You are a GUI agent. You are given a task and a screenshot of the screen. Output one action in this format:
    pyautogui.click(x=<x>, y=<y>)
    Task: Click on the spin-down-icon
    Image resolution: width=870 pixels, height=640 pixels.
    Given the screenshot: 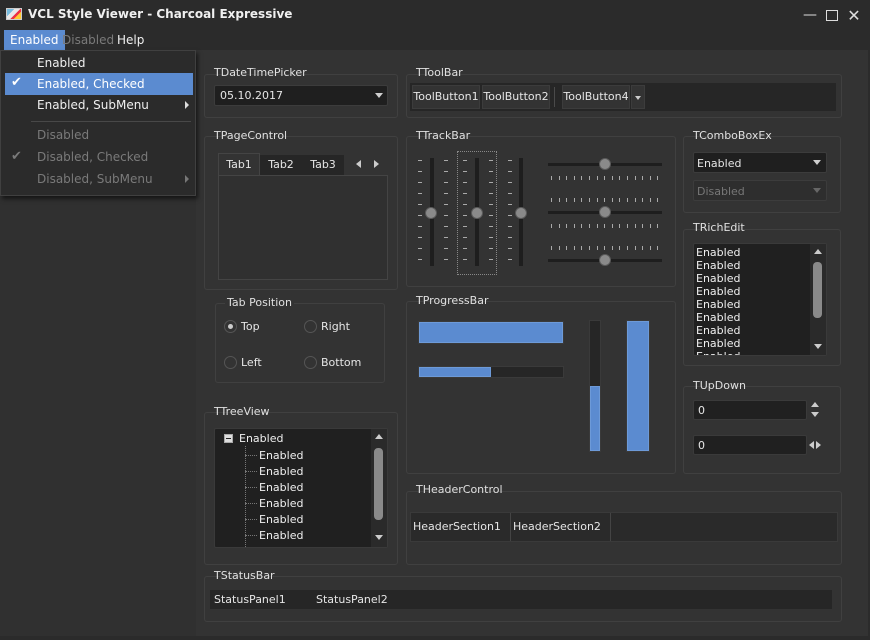 What is the action you would take?
    pyautogui.click(x=815, y=414)
    